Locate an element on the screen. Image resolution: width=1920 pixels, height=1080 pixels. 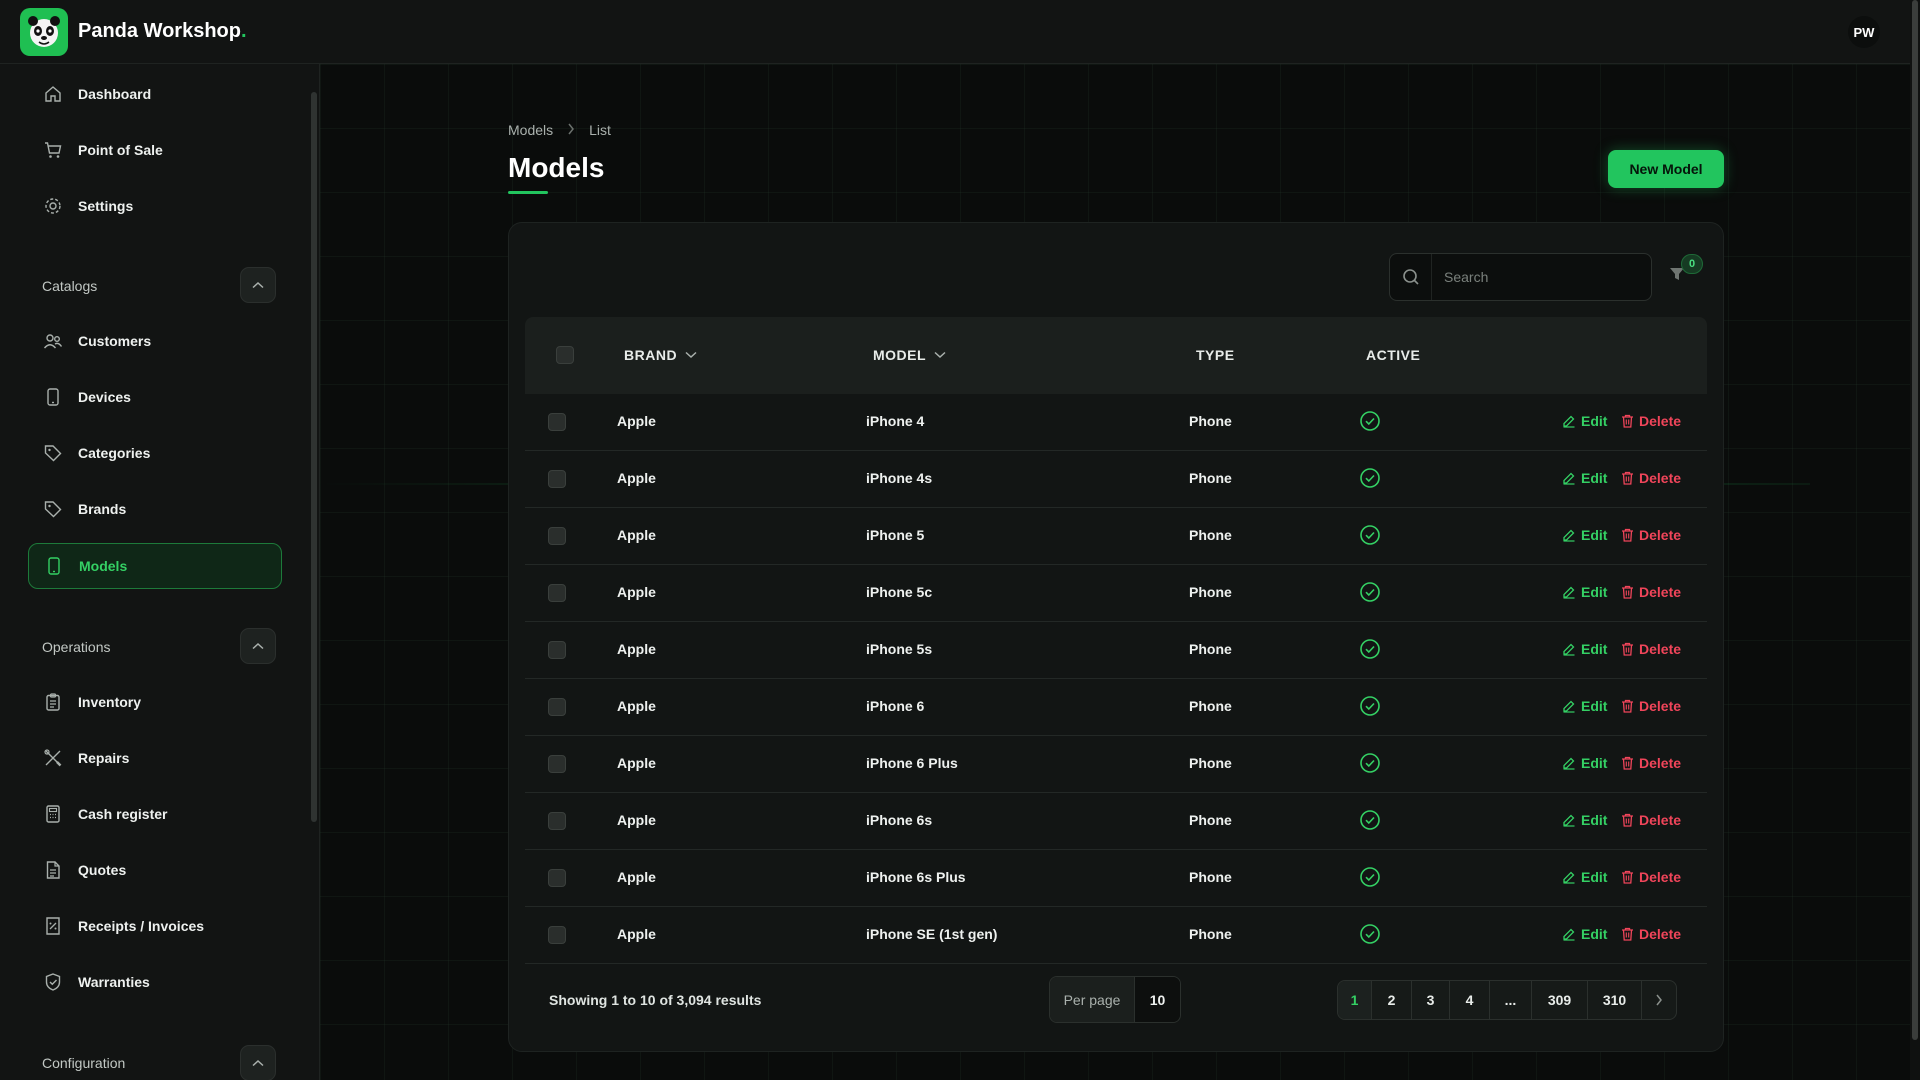
sidebar-item-point-of-sale: Point of Sale is located at coordinates (155, 150).